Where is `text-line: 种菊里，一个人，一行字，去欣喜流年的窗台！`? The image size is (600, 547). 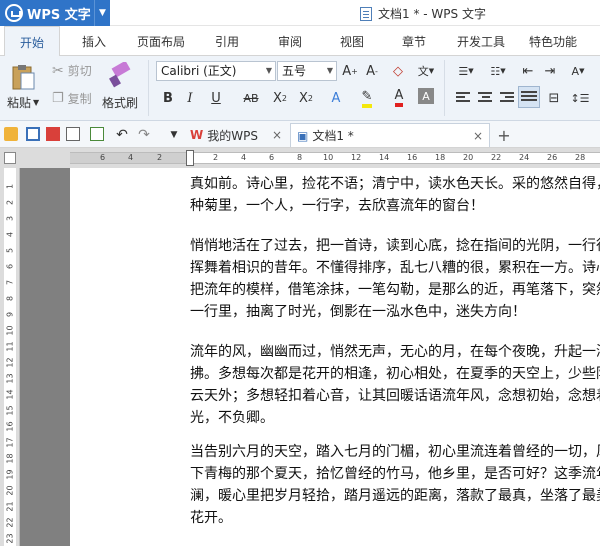
text-line: 种菊里，一个人，一行字，去欣喜流年的窗台！ is located at coordinates (337, 206).